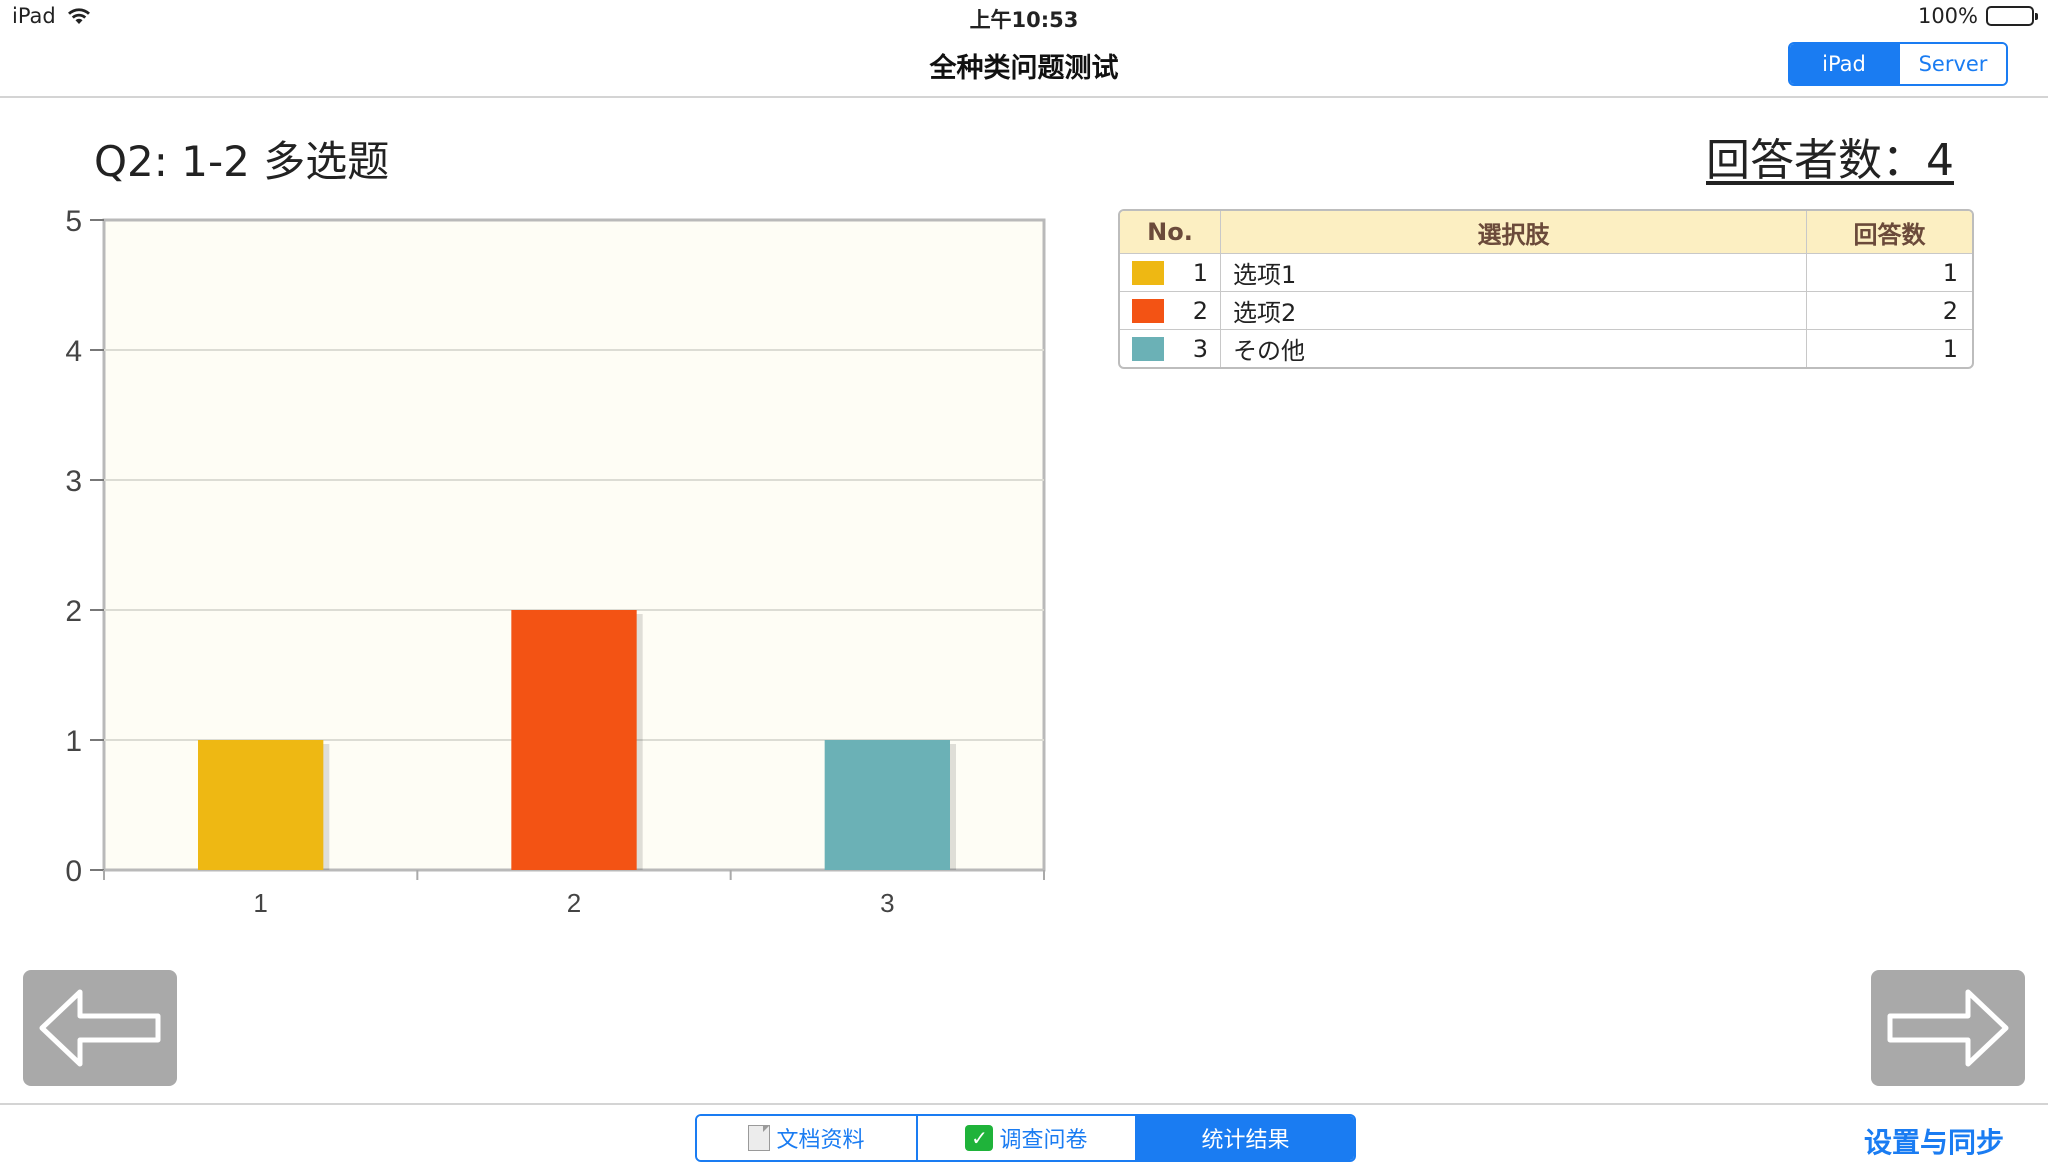  I want to click on row-number: 1, so click(1200, 272).